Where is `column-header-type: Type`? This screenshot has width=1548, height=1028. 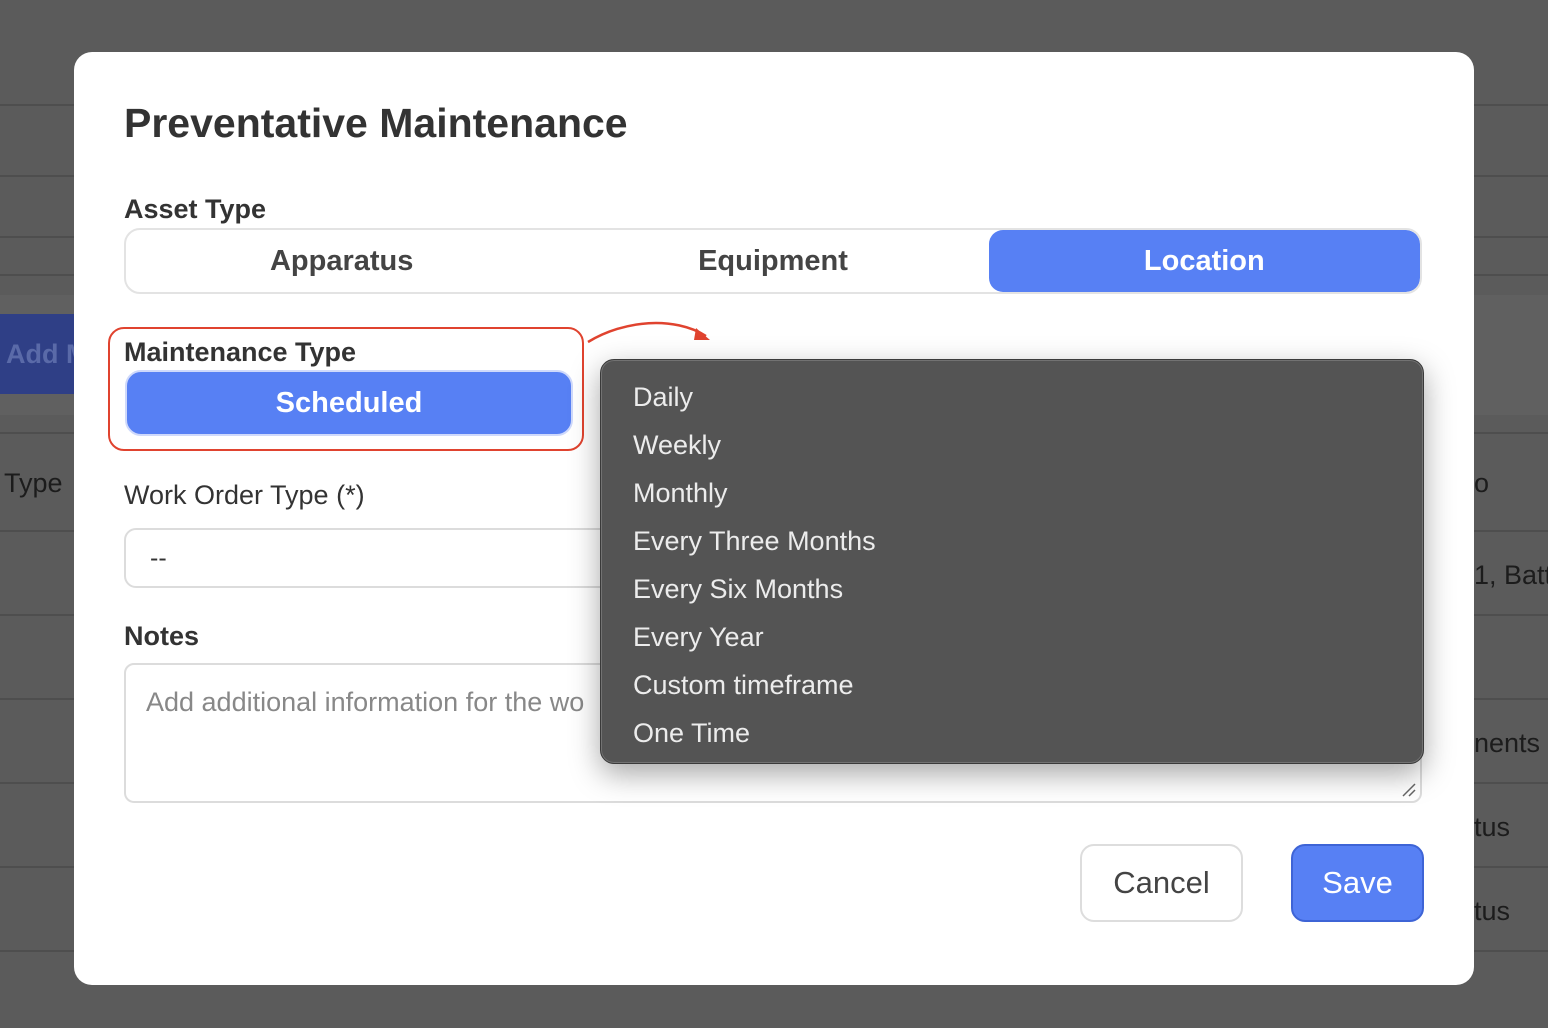
column-header-type: Type is located at coordinates (33, 483).